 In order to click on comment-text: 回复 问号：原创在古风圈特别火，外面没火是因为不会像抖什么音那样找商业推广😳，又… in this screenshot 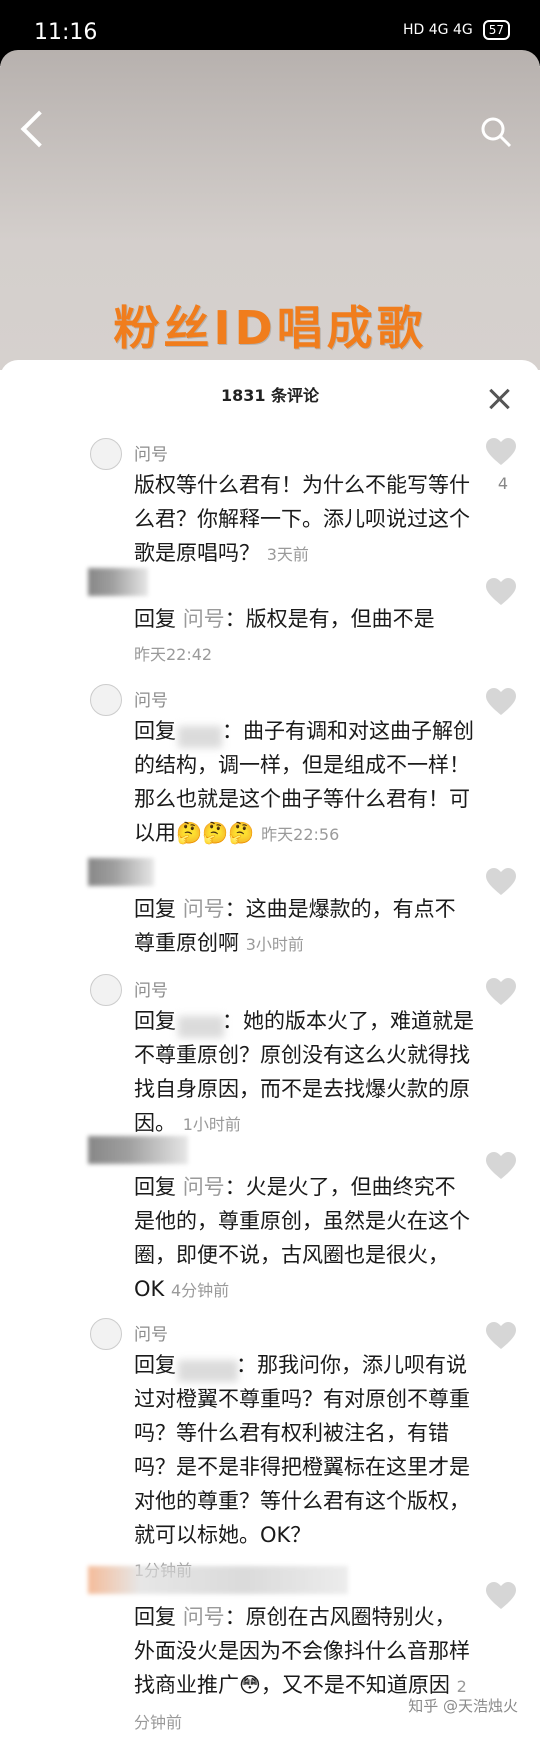, I will do `click(304, 1670)`.